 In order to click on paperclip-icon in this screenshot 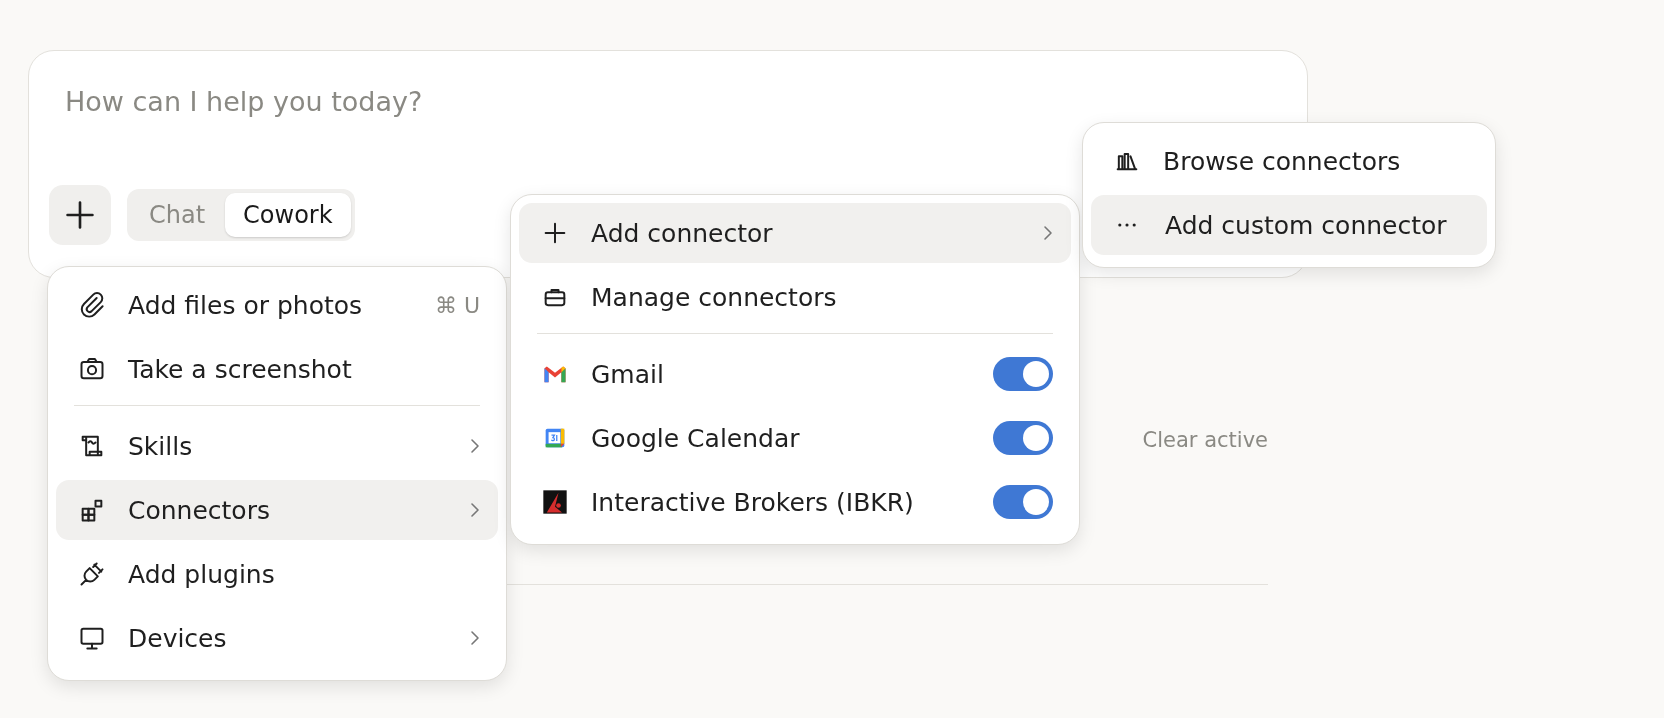, I will do `click(92, 305)`.